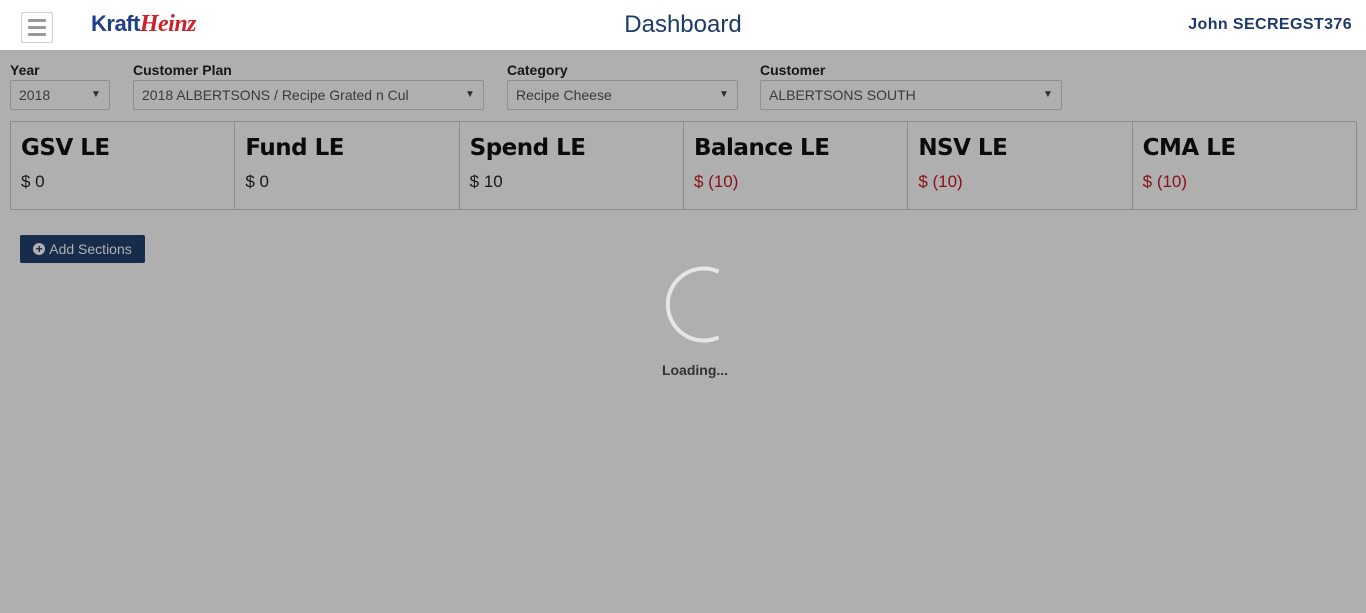 The image size is (1366, 613). Describe the element at coordinates (37, 27) in the screenshot. I see `menu-icon` at that location.